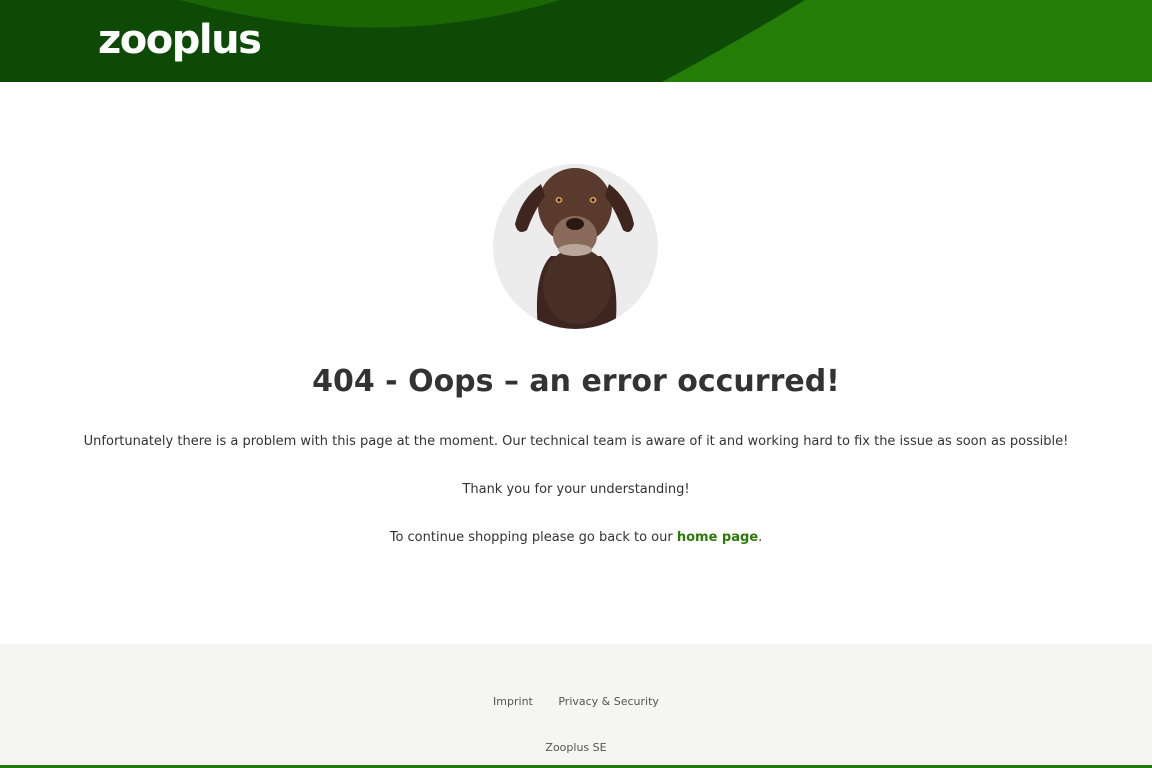  What do you see at coordinates (576, 489) in the screenshot?
I see `thank-you-text: Thank you for your understanding!` at bounding box center [576, 489].